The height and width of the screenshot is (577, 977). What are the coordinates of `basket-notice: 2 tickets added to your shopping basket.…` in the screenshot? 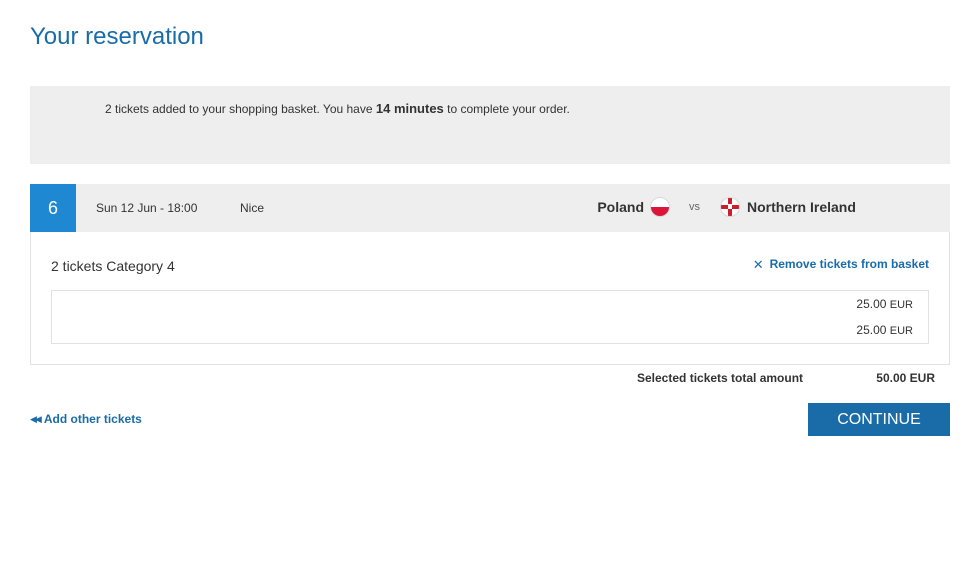 It's located at (490, 125).